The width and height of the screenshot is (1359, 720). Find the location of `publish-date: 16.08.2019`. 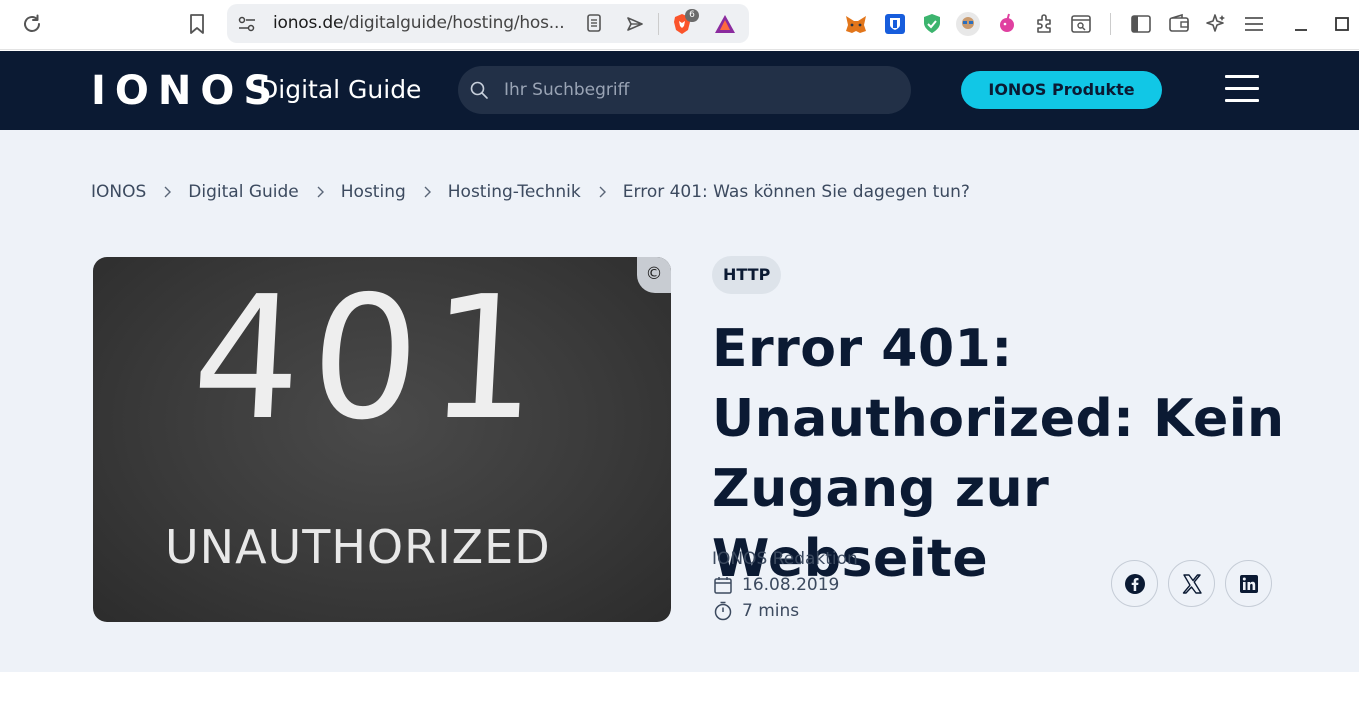

publish-date: 16.08.2019 is located at coordinates (785, 585).